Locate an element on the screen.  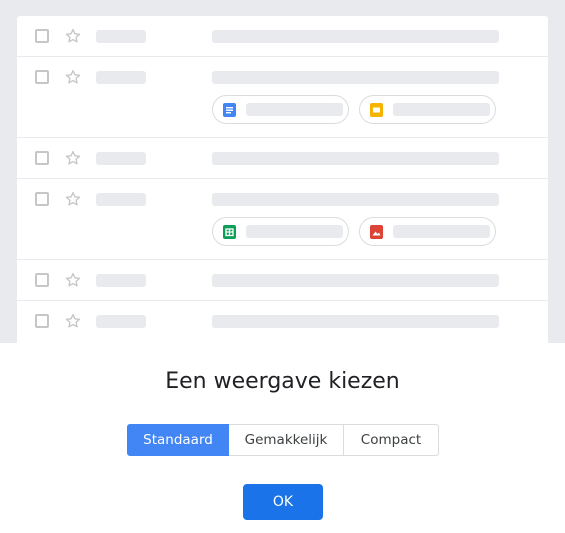
density-option-gemakkelijk: Gemakkelijk is located at coordinates (286, 440).